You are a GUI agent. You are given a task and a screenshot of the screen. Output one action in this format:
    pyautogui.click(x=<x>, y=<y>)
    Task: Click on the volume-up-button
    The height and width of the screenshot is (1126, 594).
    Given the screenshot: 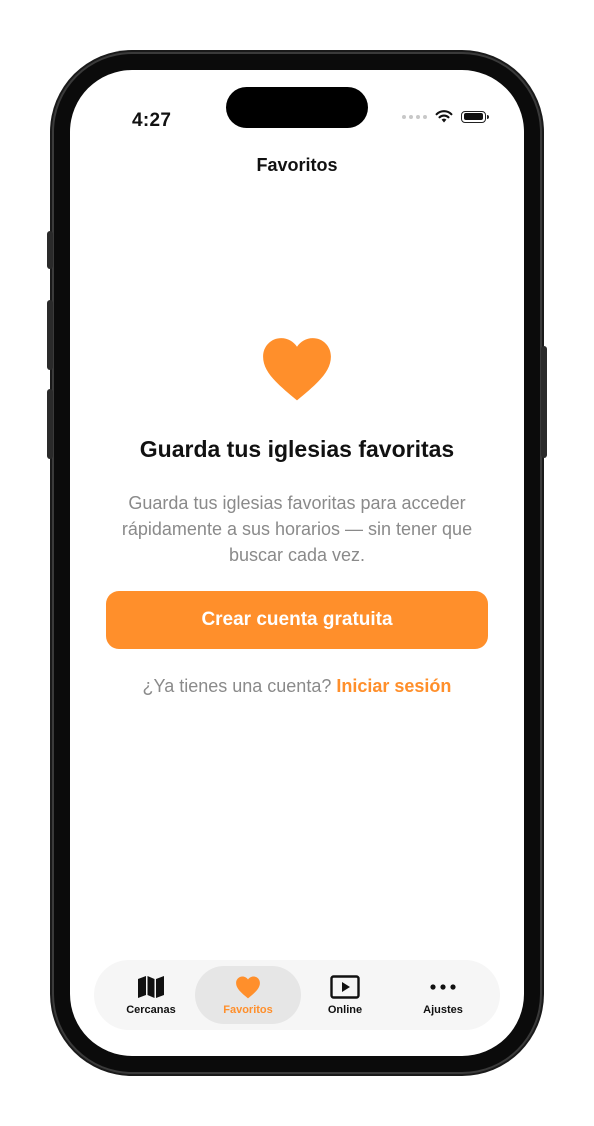 What is the action you would take?
    pyautogui.click(x=50, y=335)
    